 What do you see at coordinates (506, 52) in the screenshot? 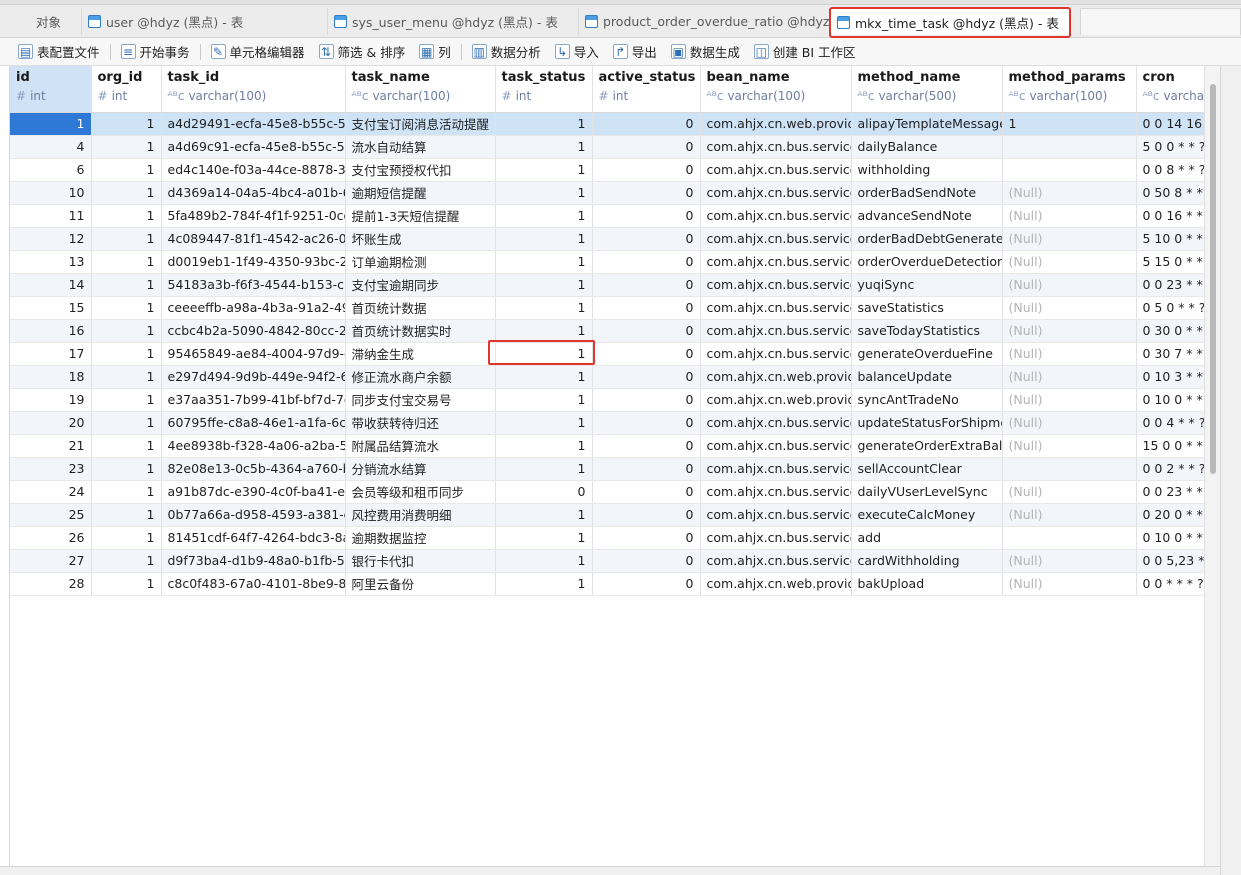
I see `data-analysis-button: ▥ 数据分析` at bounding box center [506, 52].